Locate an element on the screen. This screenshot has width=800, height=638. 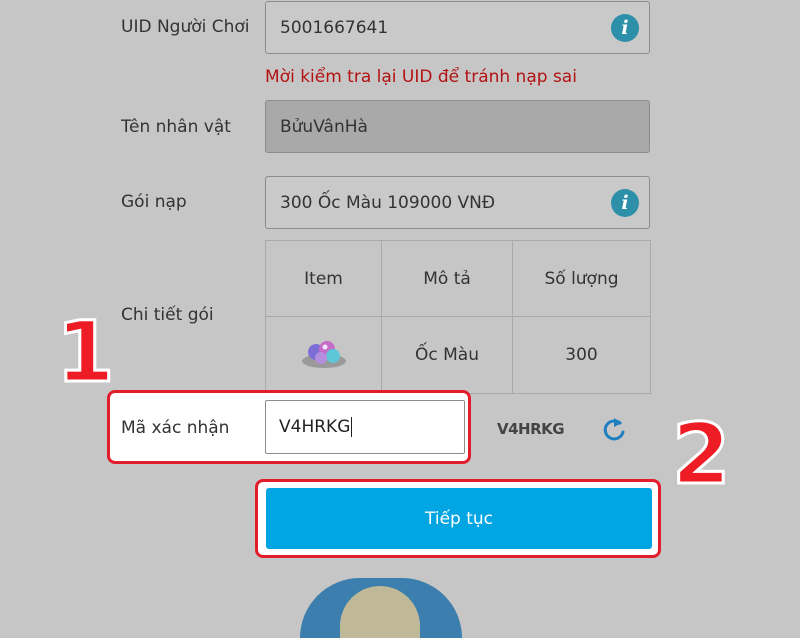
header-quantity: Số lượng is located at coordinates (581, 278).